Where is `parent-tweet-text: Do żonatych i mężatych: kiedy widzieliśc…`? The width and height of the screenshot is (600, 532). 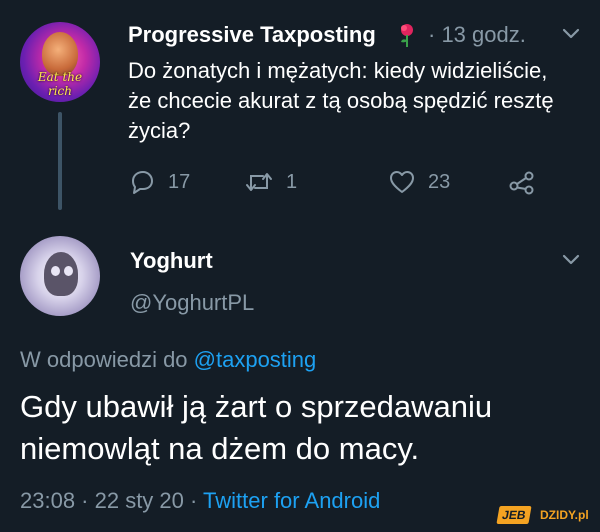 parent-tweet-text: Do żonatych i mężatych: kiedy widzieliśc… is located at coordinates (341, 100).